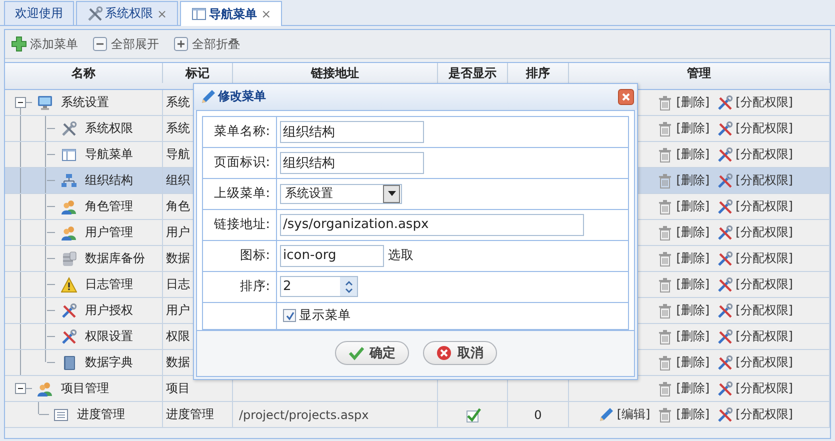 Image resolution: width=835 pixels, height=441 pixels. I want to click on table-cell: 权限, so click(178, 336).